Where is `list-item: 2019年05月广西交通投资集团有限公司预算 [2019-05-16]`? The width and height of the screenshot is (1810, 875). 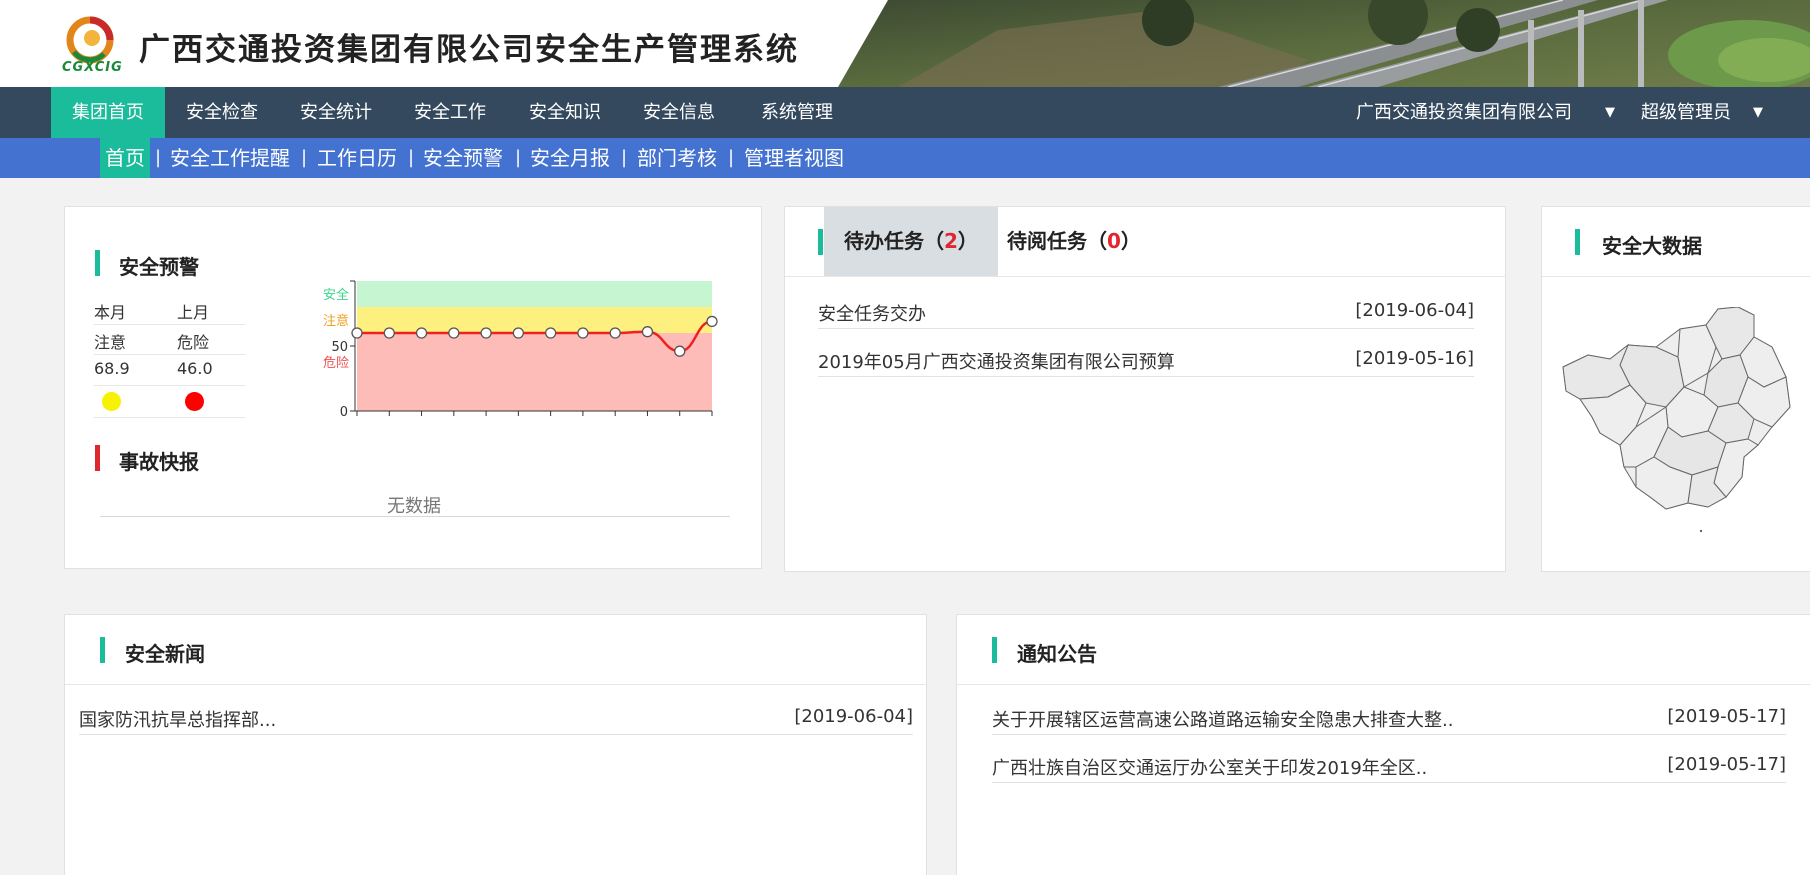
list-item: 2019年05月广西交通投资集团有限公司预算 [2019-05-16] is located at coordinates (1146, 360).